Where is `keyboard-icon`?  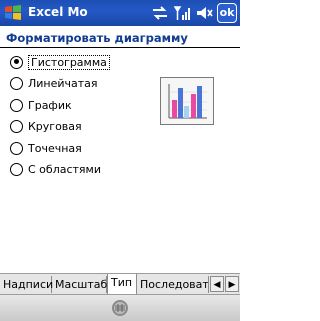
keyboard-icon is located at coordinates (120, 308).